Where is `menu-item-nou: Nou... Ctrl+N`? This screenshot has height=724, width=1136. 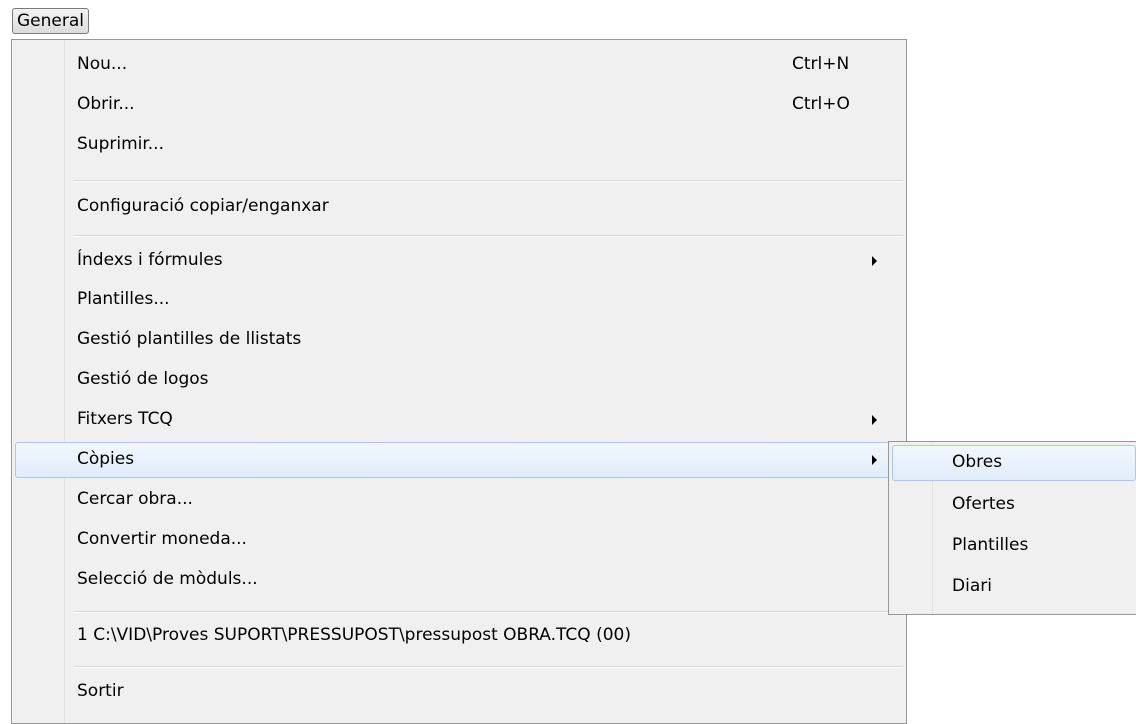 menu-item-nou: Nou... Ctrl+N is located at coordinates (459, 65).